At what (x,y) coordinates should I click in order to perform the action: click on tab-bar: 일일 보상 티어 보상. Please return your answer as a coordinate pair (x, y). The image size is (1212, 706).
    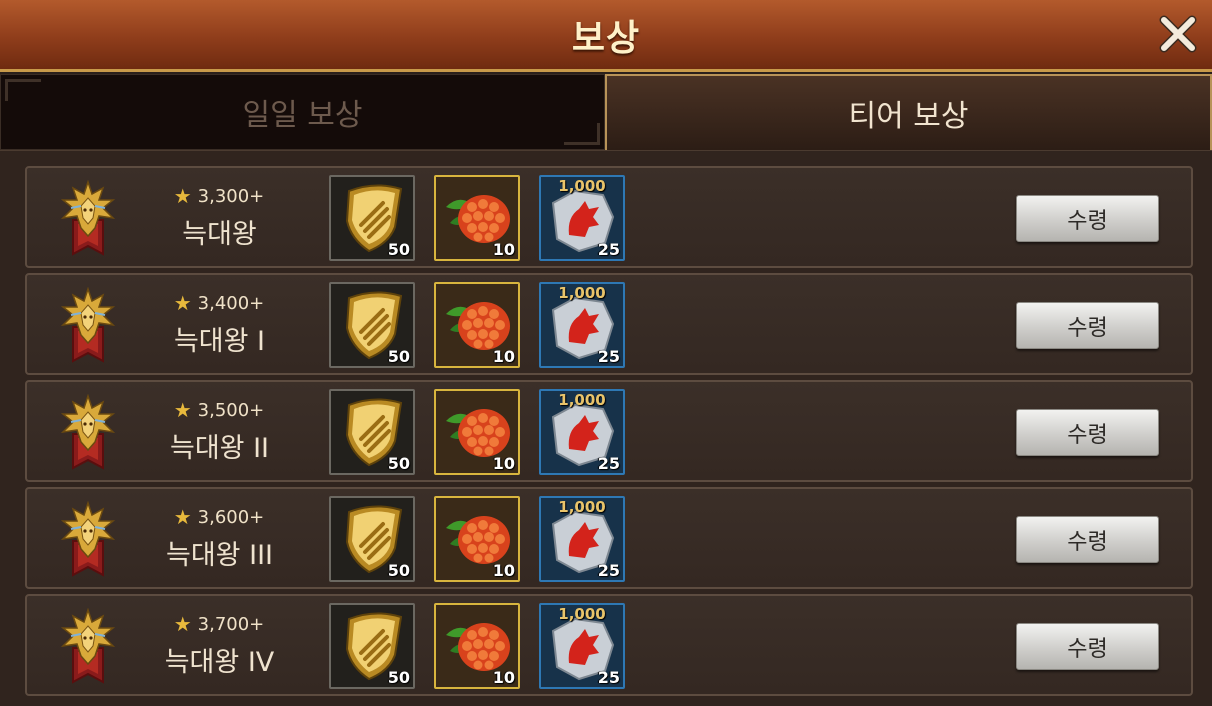
    Looking at the image, I should click on (606, 112).